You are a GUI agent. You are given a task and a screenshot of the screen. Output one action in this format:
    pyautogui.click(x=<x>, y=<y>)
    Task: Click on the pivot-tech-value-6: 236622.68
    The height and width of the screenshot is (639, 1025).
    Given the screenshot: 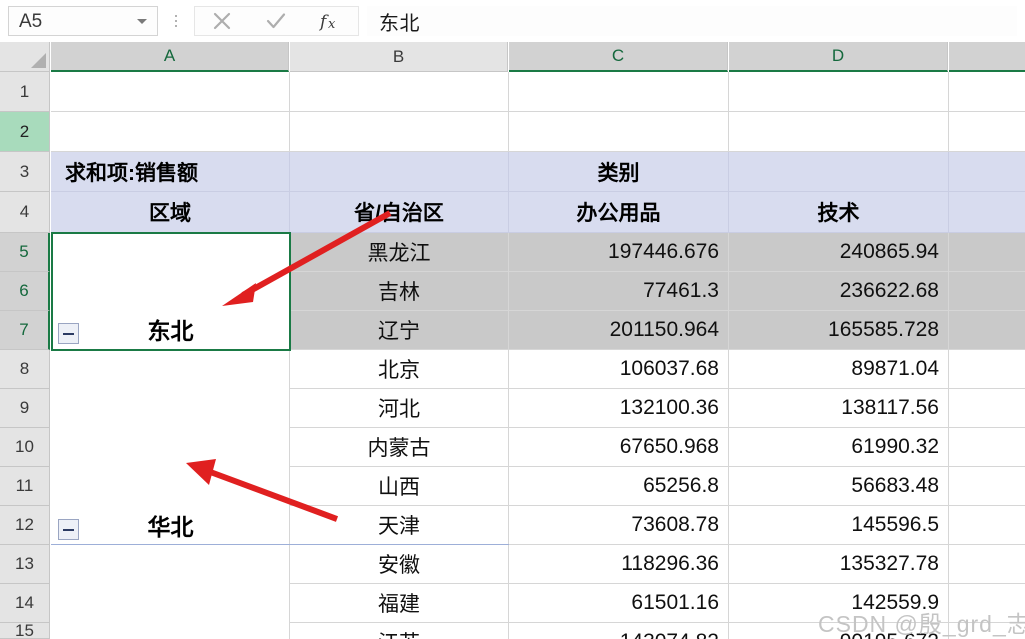 What is the action you would take?
    pyautogui.click(x=839, y=291)
    